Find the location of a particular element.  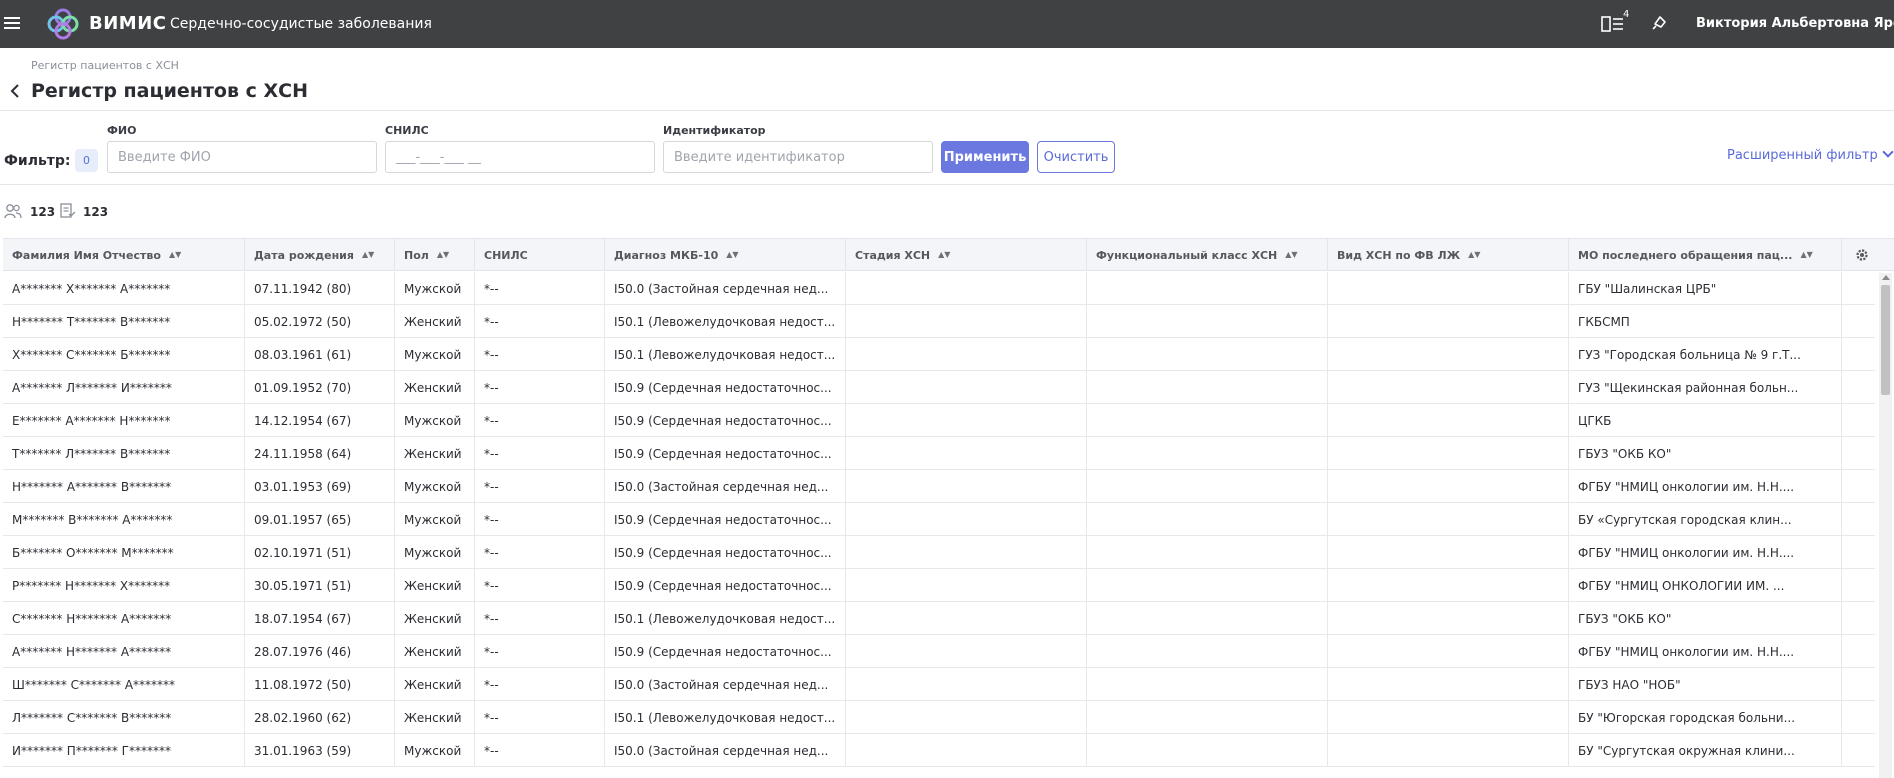

column-header-fio: Фамилия Имя Отчество ▲▼ is located at coordinates (124, 255).